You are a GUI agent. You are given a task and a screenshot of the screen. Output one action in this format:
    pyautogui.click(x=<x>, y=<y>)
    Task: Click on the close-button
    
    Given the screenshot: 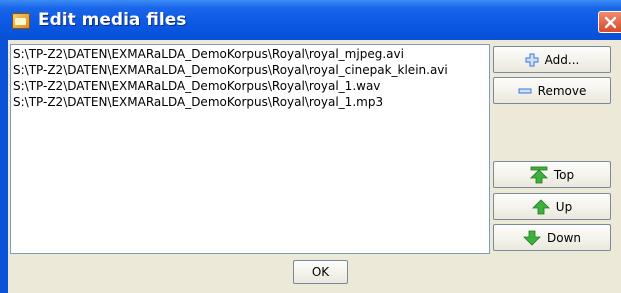 What is the action you would take?
    pyautogui.click(x=609, y=22)
    